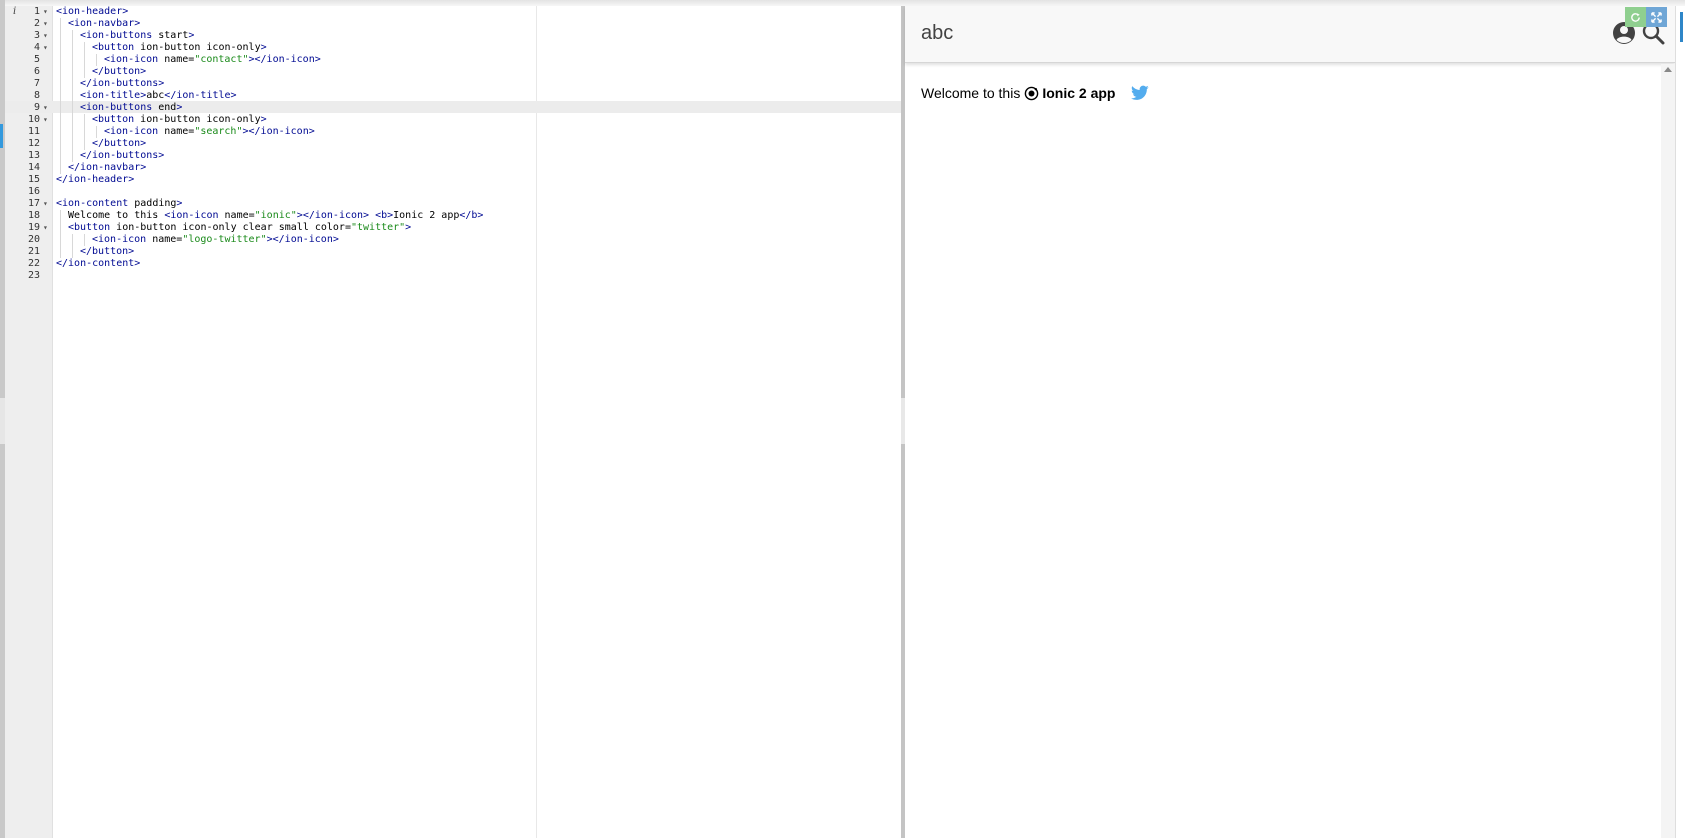 The width and height of the screenshot is (1685, 838). Describe the element at coordinates (453, 132) in the screenshot. I see `code-line: 11 <ion-icon name="search"></ion-icon>` at that location.